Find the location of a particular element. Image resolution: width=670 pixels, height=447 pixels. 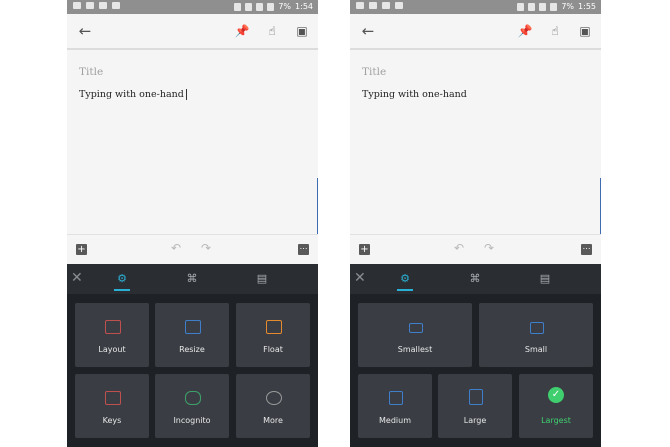

layout-icon is located at coordinates (113, 327).